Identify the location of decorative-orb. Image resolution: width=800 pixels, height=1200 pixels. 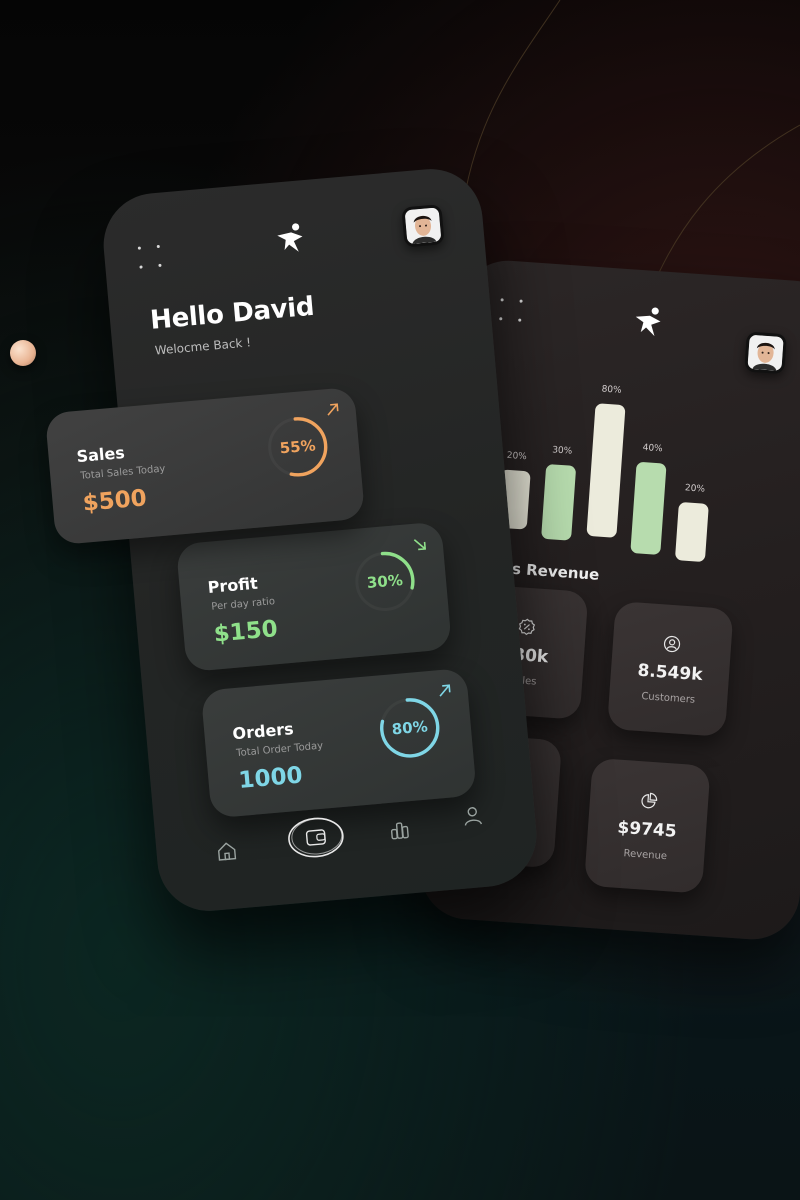
(23, 353).